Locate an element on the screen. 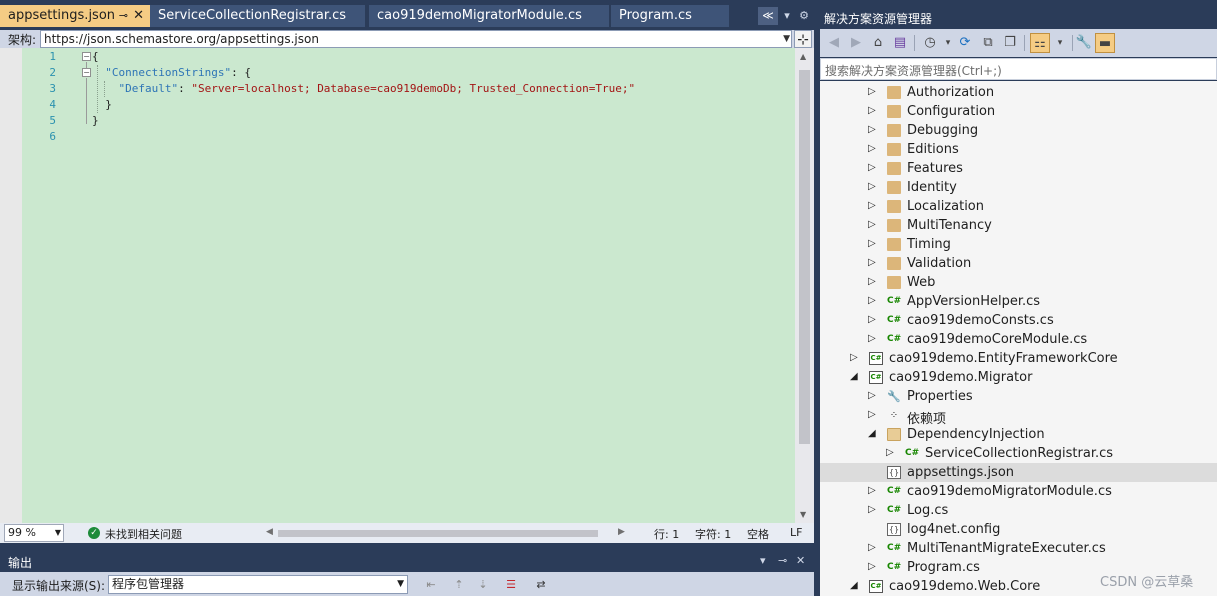 Image resolution: width=1217 pixels, height=596 pixels. line-indicator: 行: 1 is located at coordinates (666, 534).